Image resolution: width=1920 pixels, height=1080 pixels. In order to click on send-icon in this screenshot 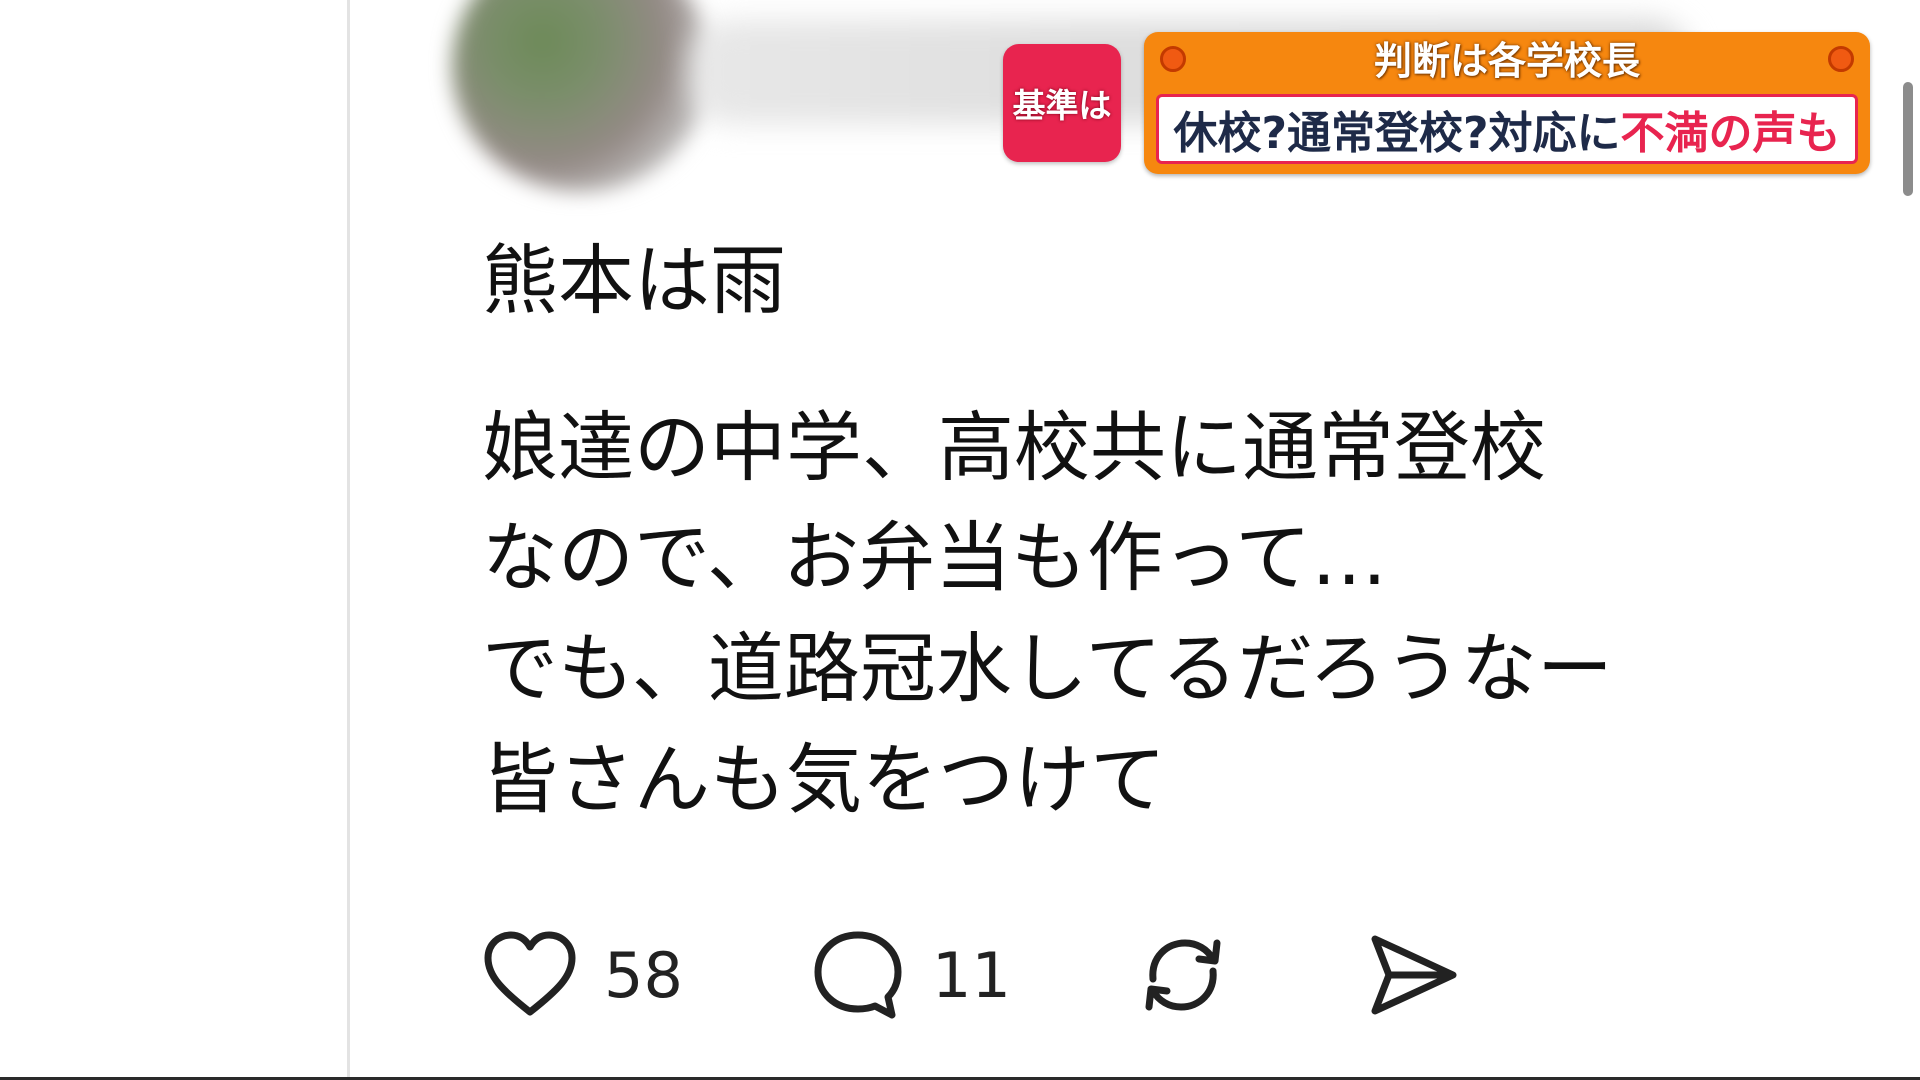, I will do `click(1414, 975)`.